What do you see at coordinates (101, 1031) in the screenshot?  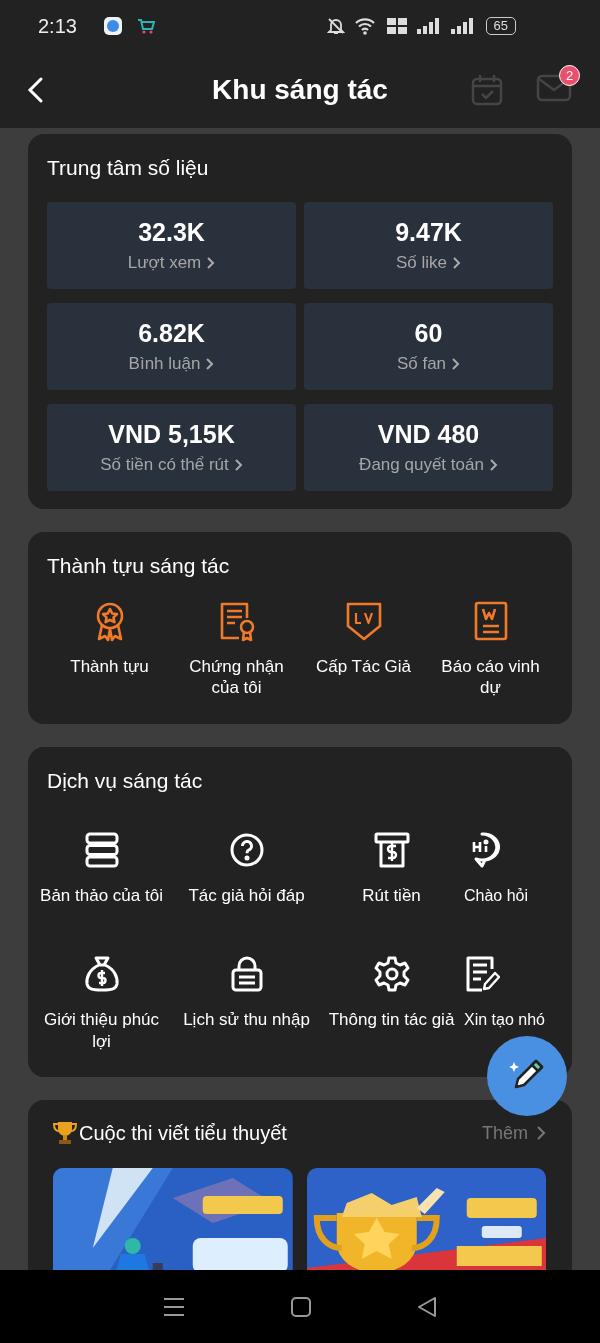 I see `service-label: Giới thiệu phúc lợi` at bounding box center [101, 1031].